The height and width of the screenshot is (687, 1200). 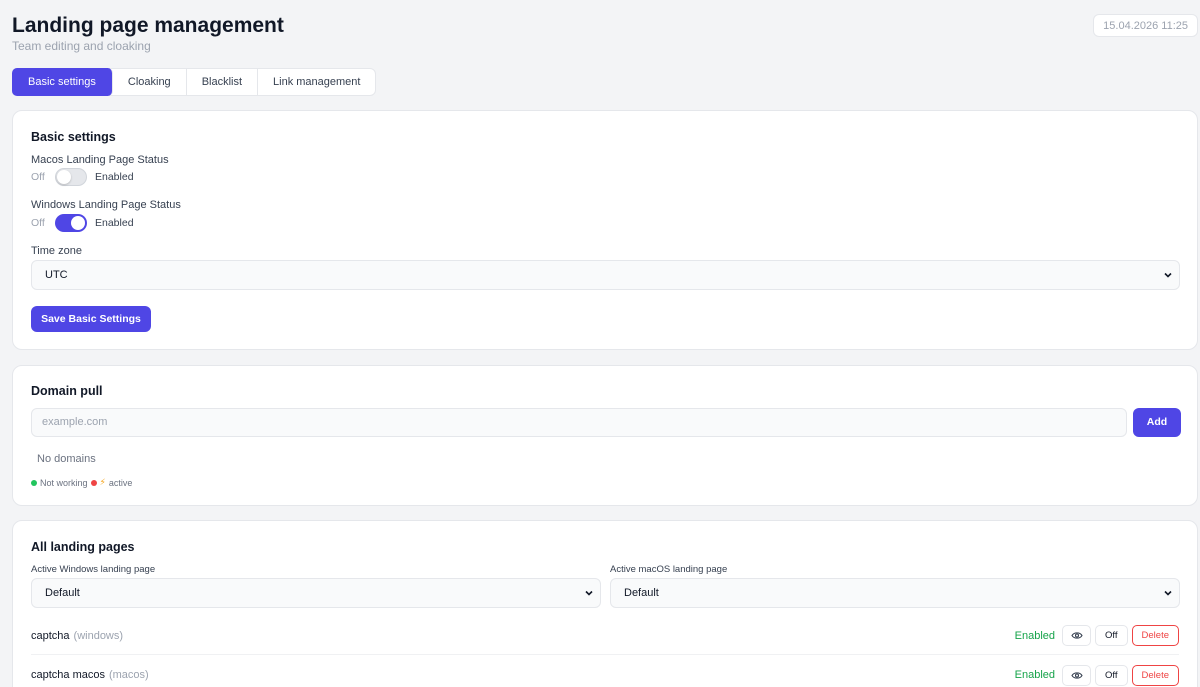 What do you see at coordinates (316, 593) in the screenshot?
I see `windows-landing-select: Default` at bounding box center [316, 593].